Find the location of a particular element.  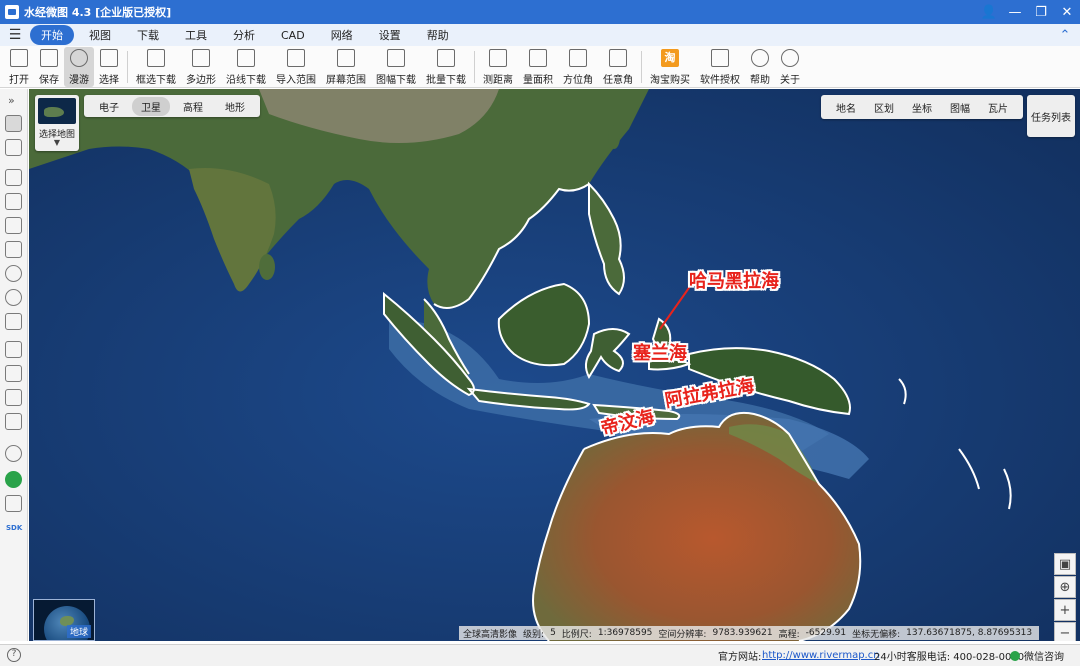

software-license-button: 软件授权 is located at coordinates (720, 67).